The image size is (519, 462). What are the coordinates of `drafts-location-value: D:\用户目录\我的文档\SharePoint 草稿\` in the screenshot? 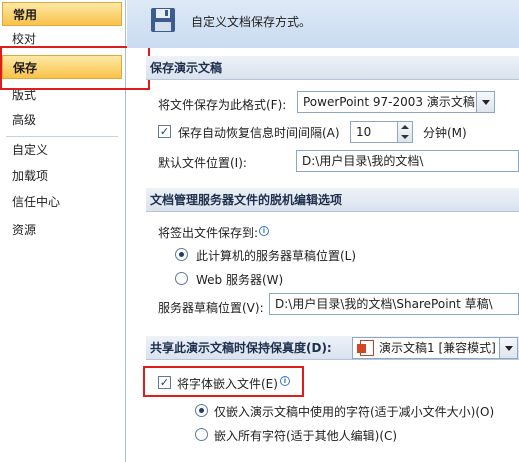 It's located at (384, 304).